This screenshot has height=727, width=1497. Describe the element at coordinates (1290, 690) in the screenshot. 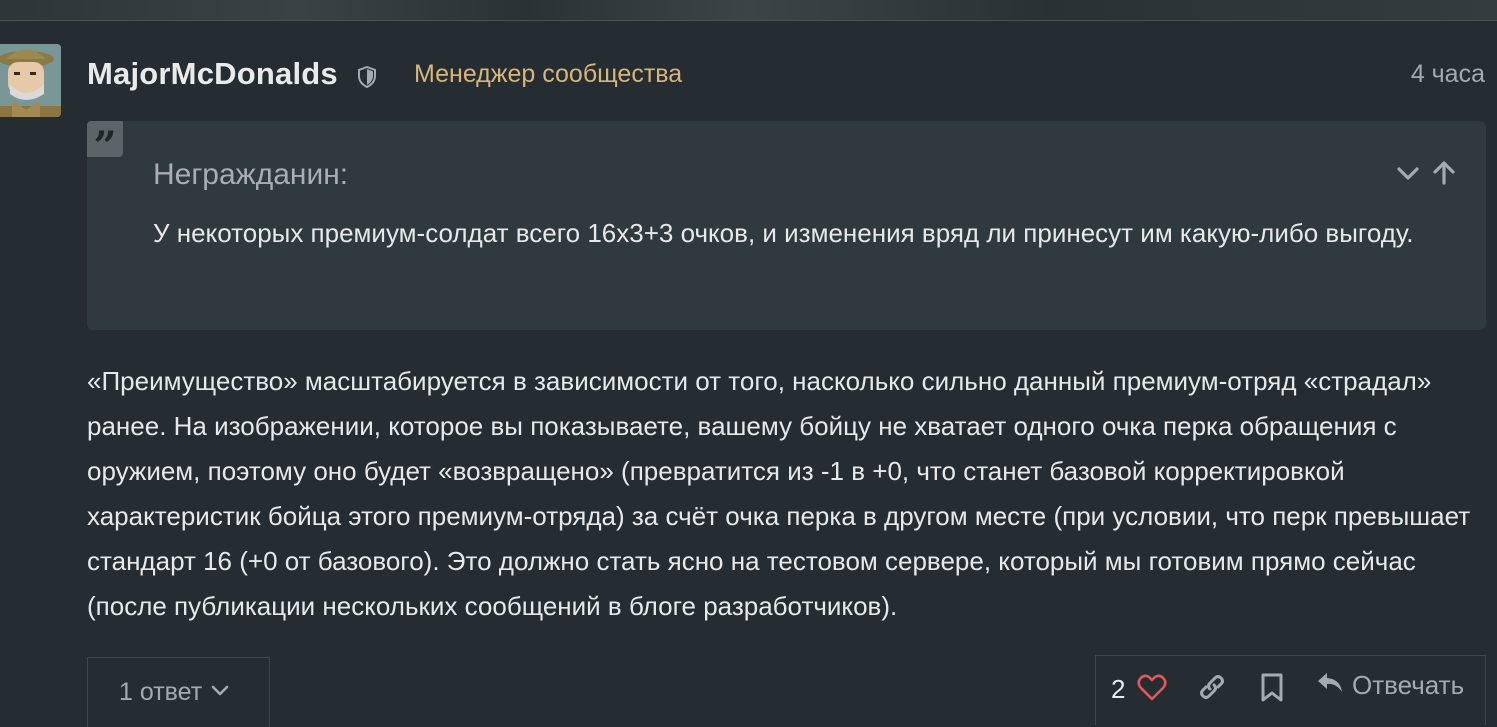

I see `post-actions: 2 Отвечать` at that location.